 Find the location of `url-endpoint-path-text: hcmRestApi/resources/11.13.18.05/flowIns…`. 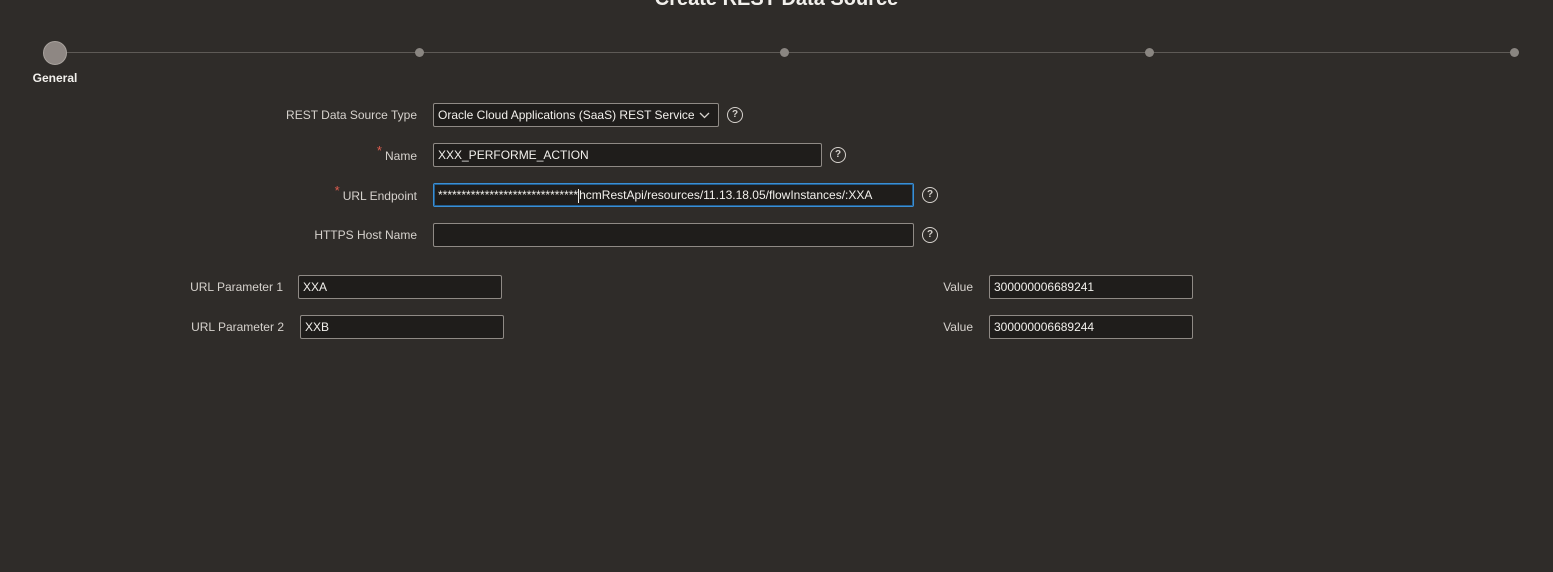

url-endpoint-path-text: hcmRestApi/resources/11.13.18.05/flowIns… is located at coordinates (726, 195).